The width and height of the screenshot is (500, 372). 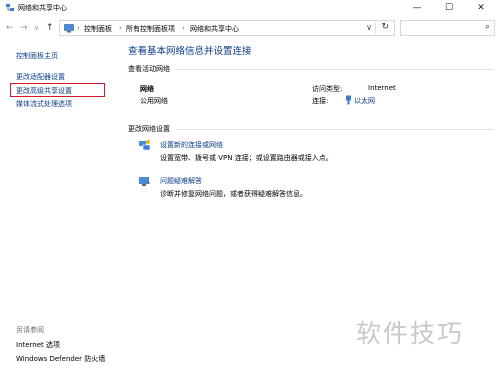 What do you see at coordinates (417, 8) in the screenshot?
I see `minimize-button: —` at bounding box center [417, 8].